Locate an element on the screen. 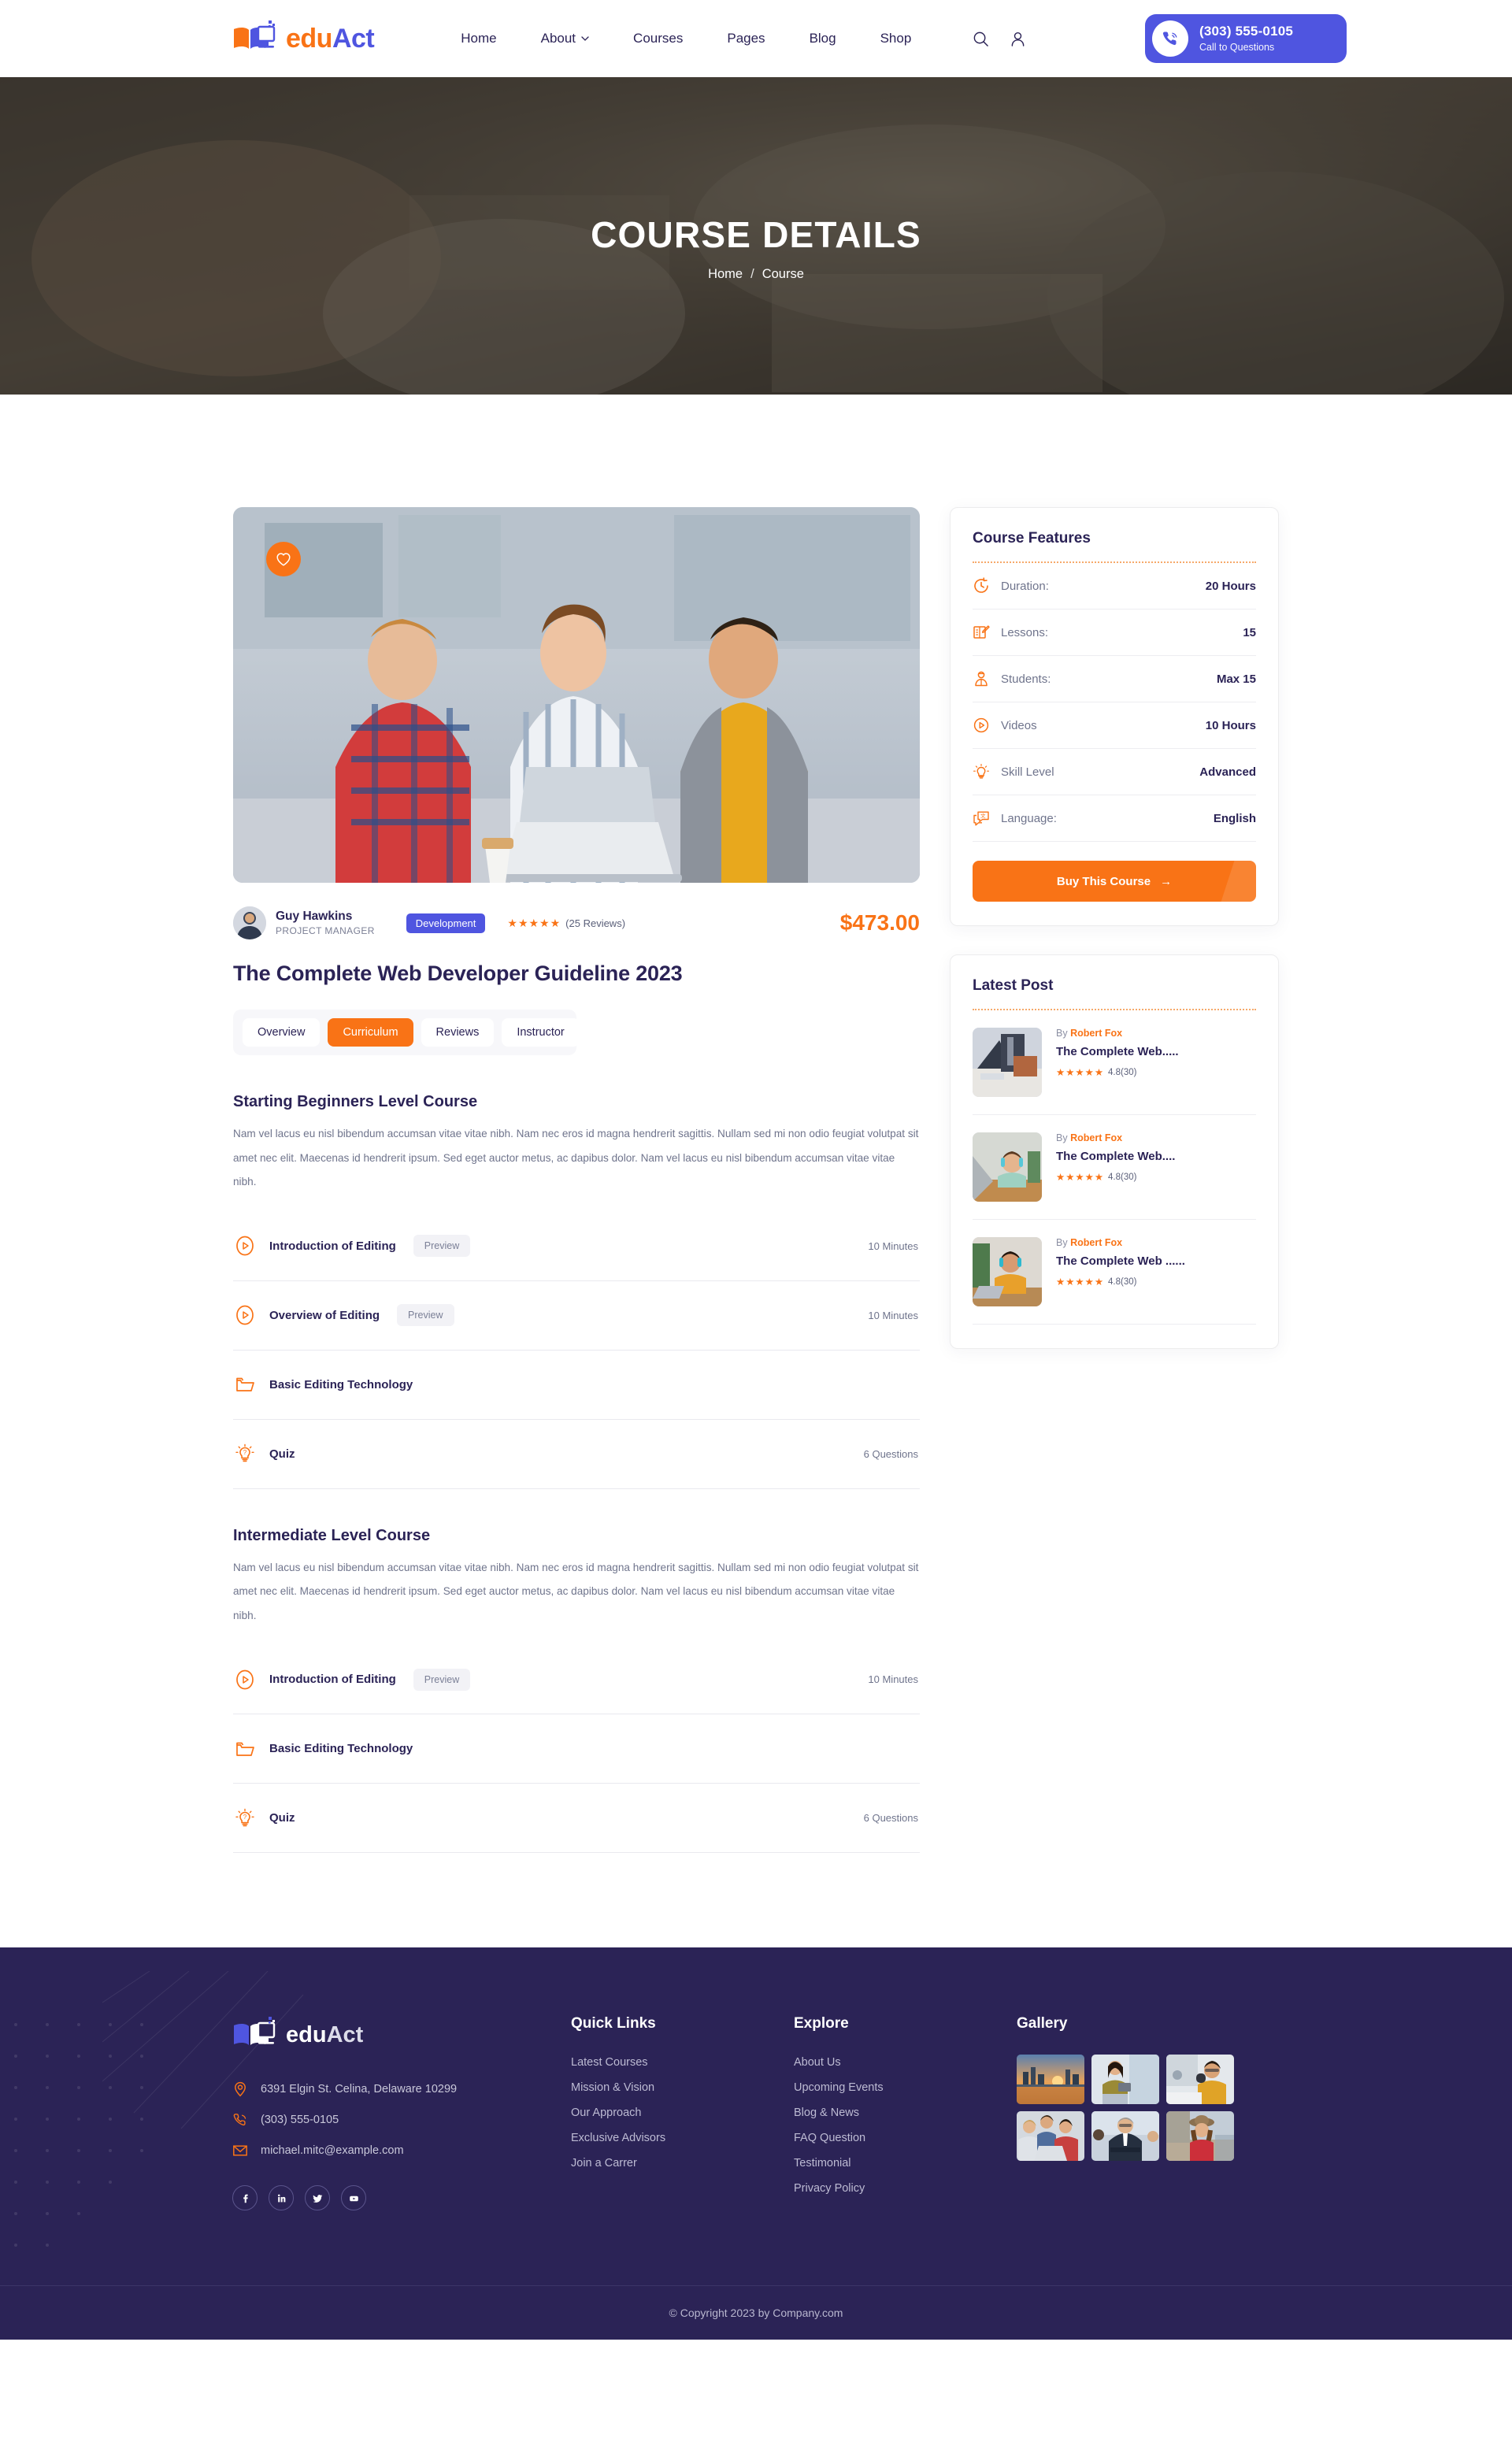 This screenshot has width=1512, height=2453. footer-link-latest-courses: Latest Courses is located at coordinates (682, 2062).